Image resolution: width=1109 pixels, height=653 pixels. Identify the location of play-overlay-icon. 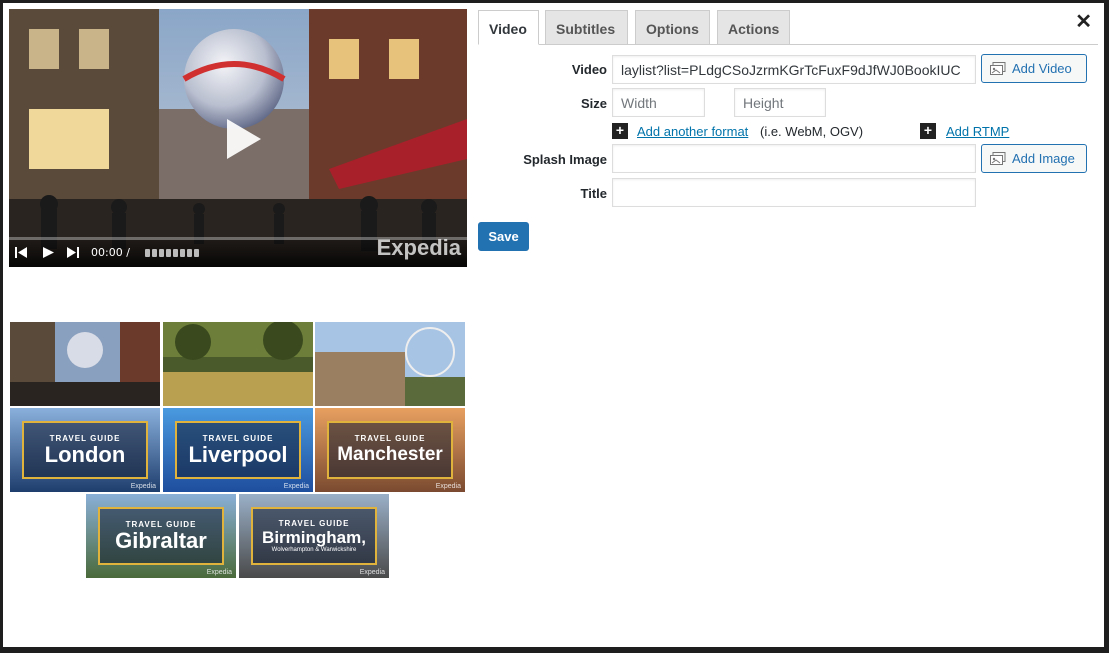
(243, 139).